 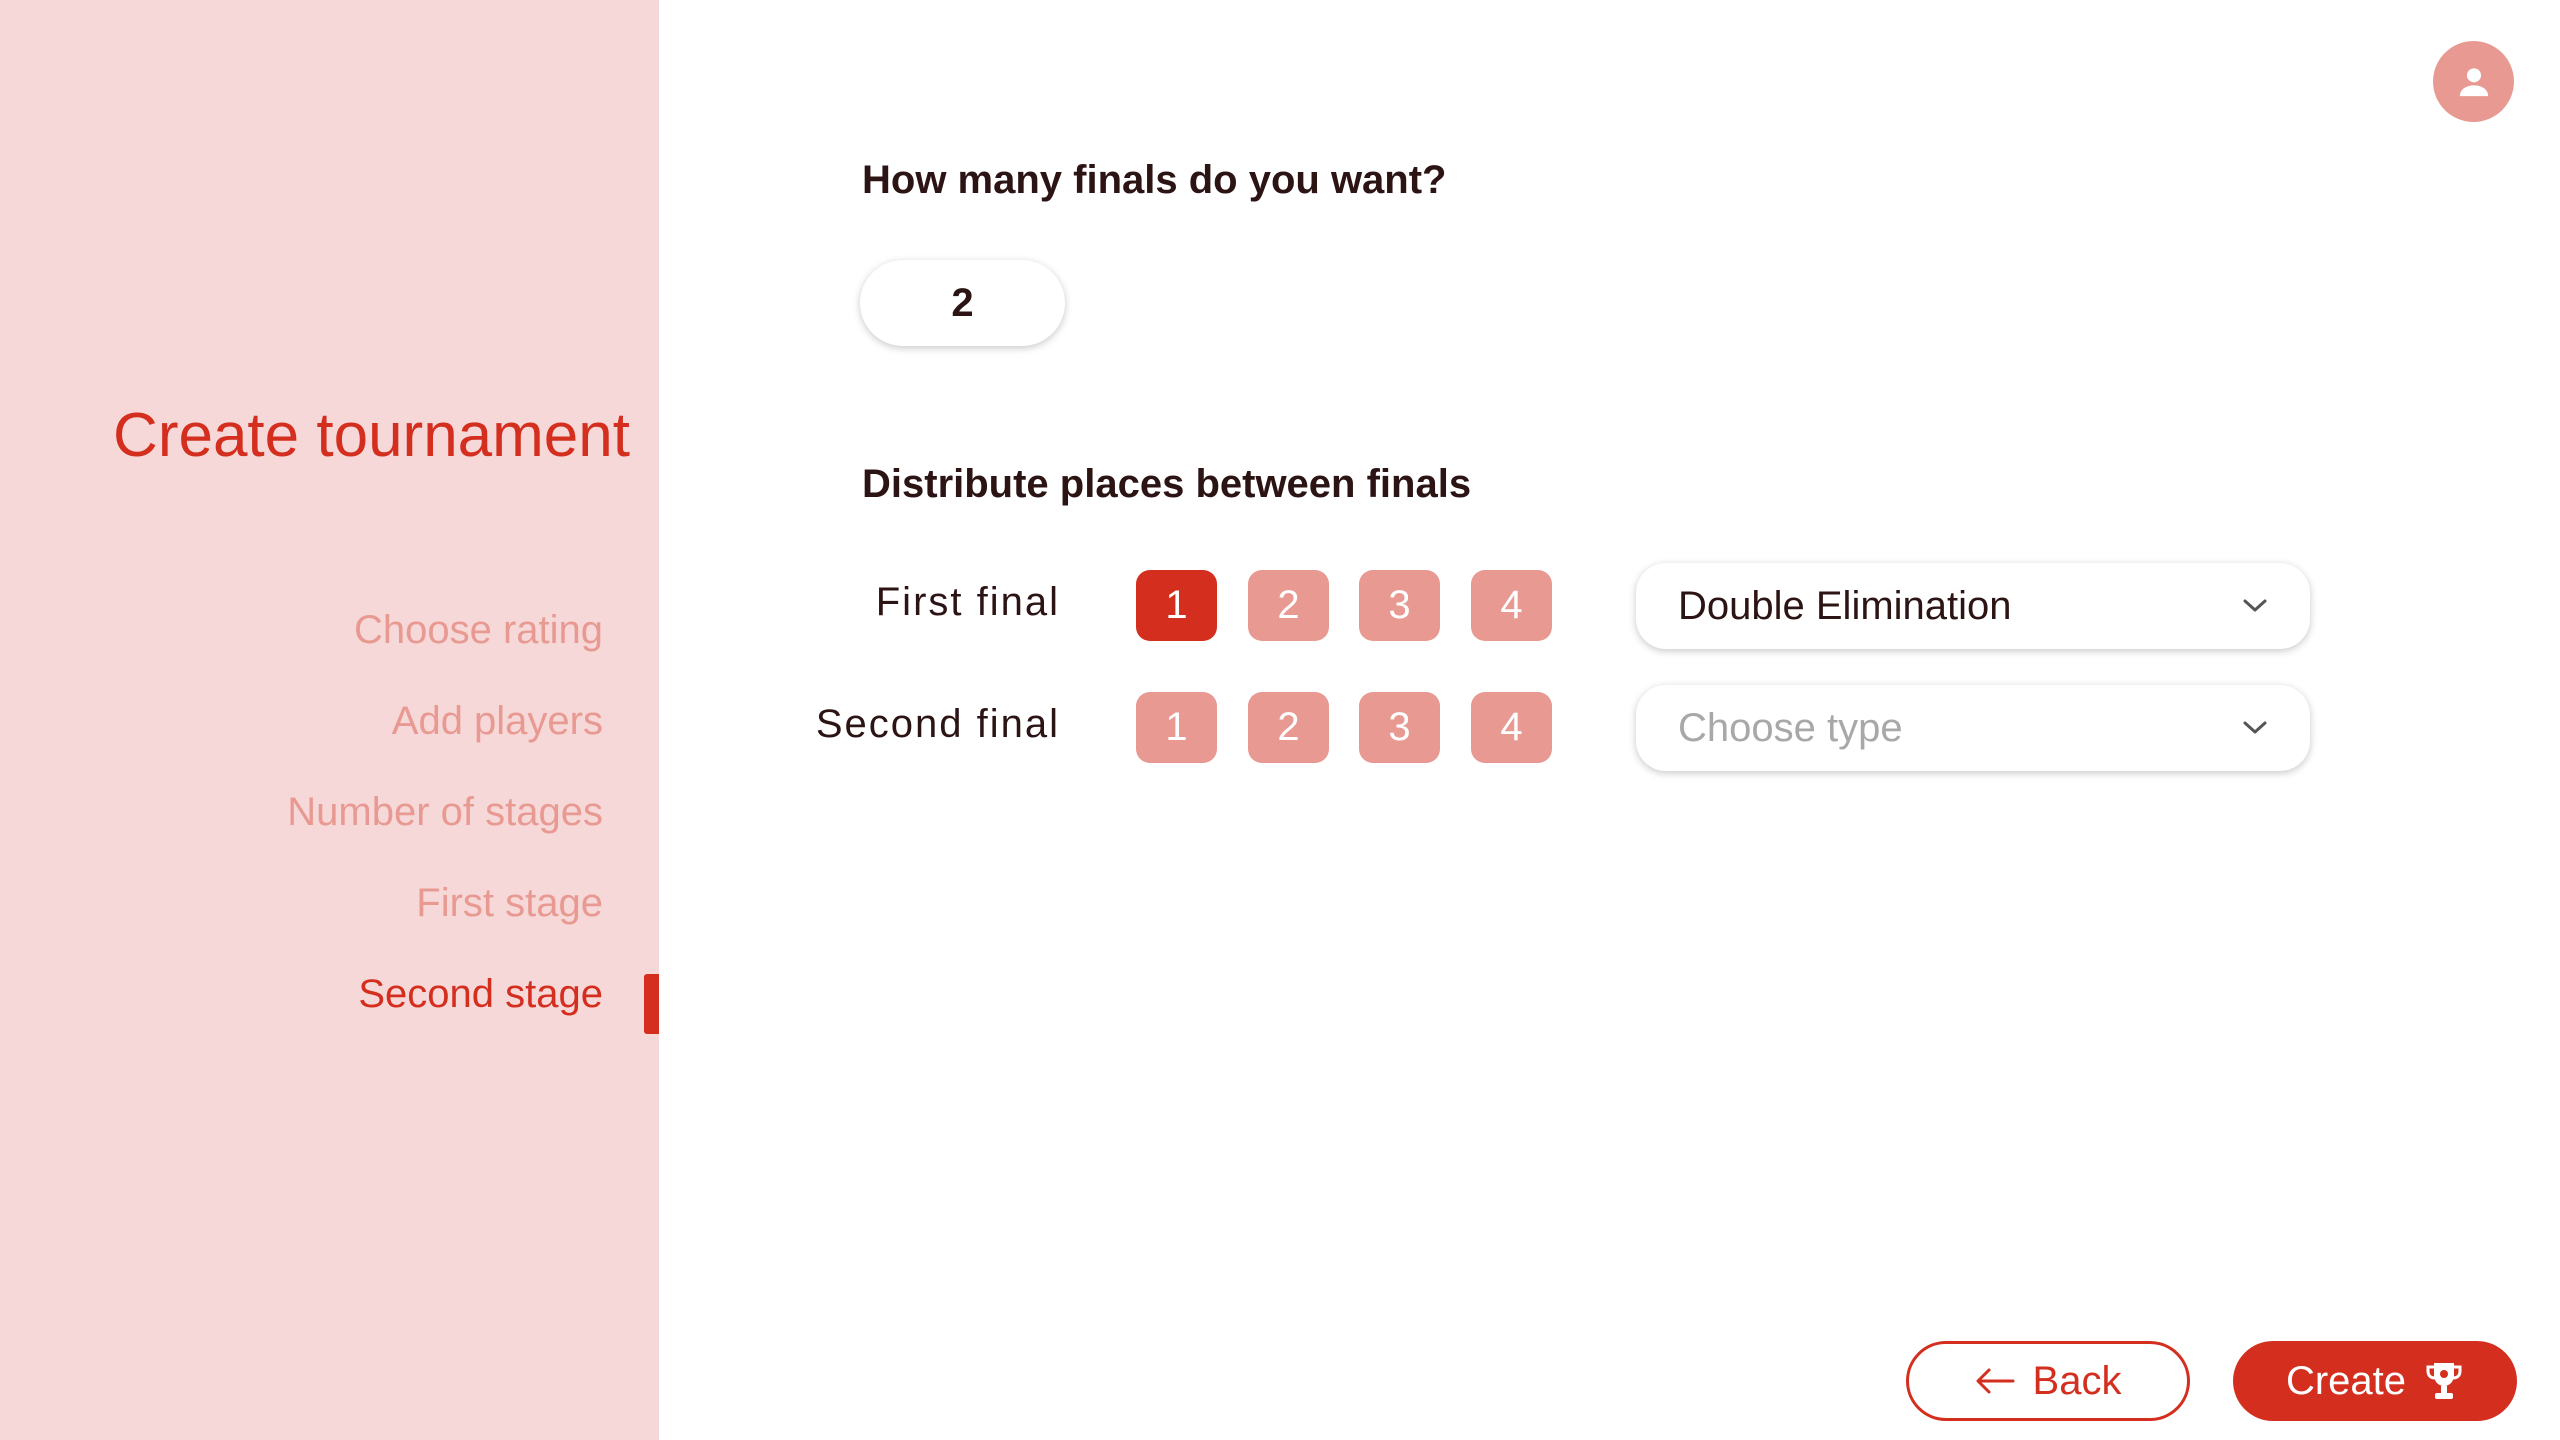 What do you see at coordinates (1288, 605) in the screenshot?
I see `first-final-place-2: 2` at bounding box center [1288, 605].